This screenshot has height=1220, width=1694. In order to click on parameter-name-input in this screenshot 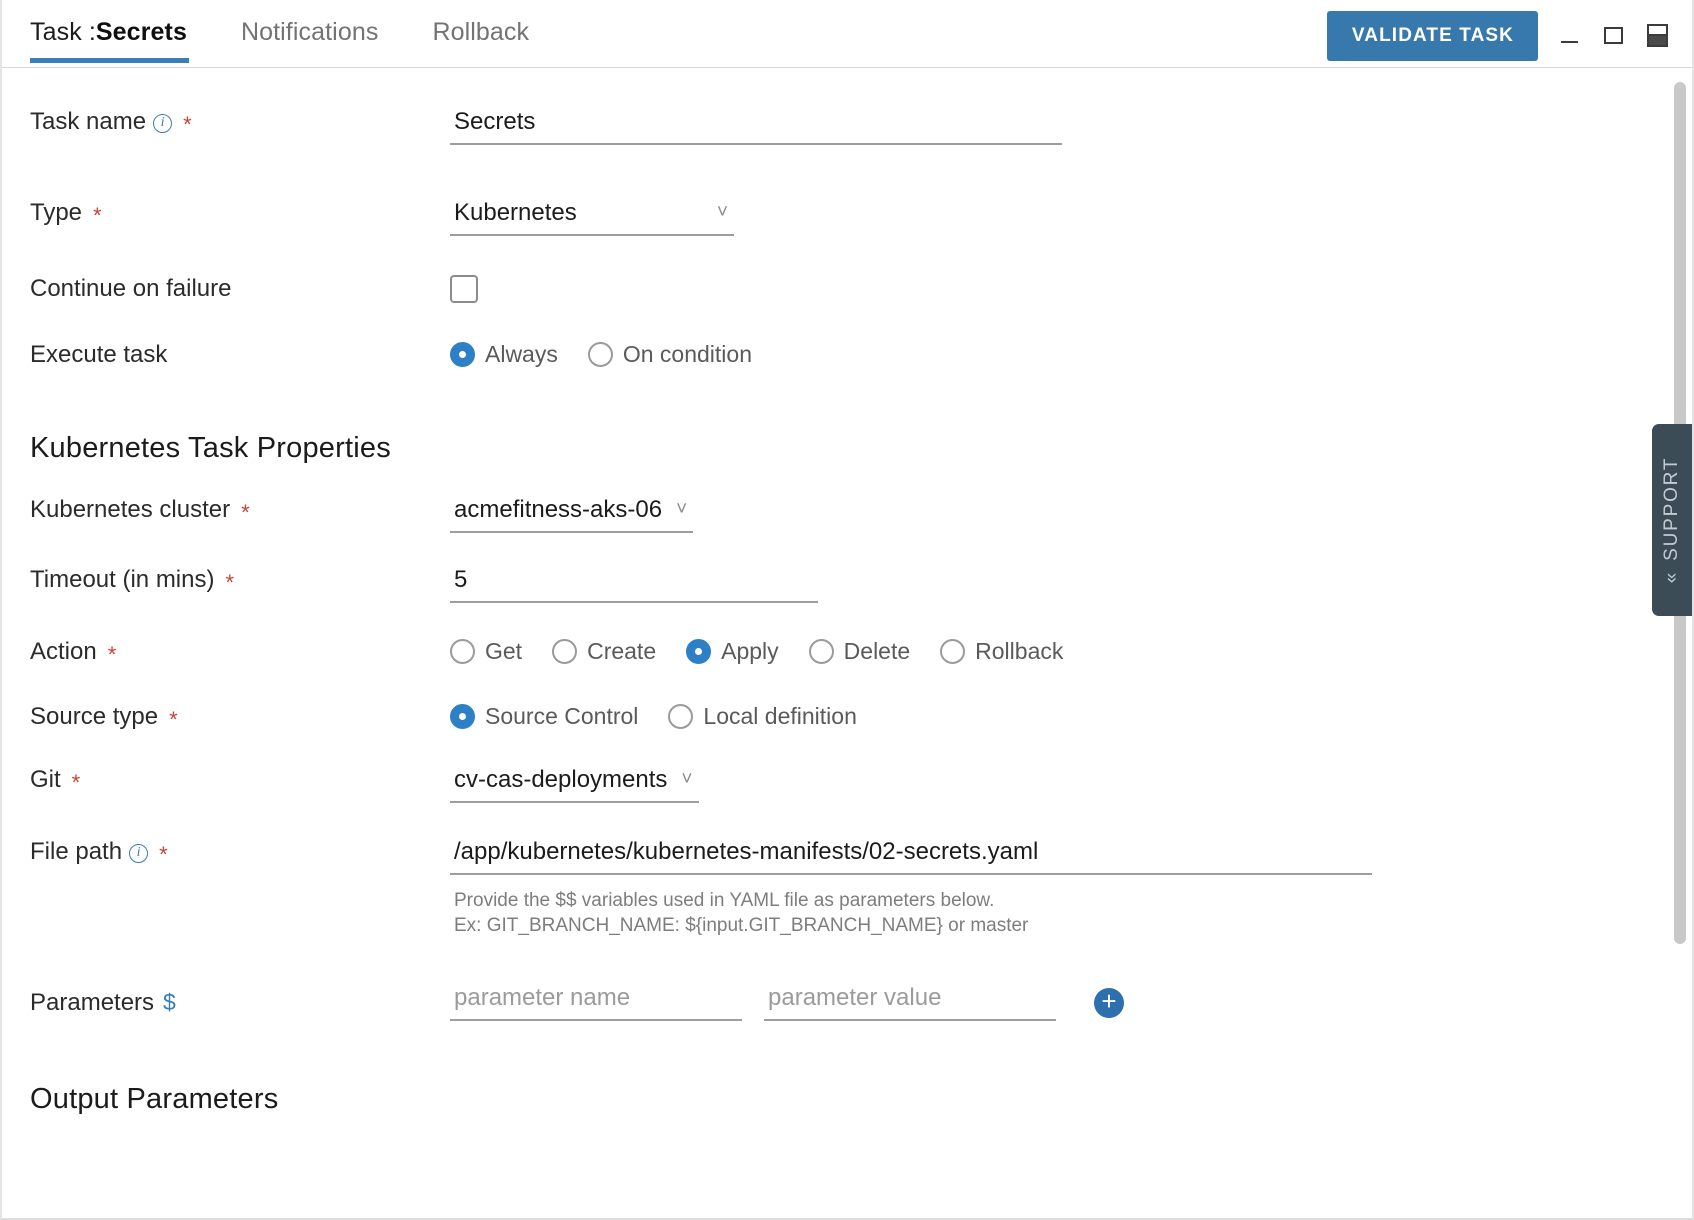, I will do `click(596, 1003)`.